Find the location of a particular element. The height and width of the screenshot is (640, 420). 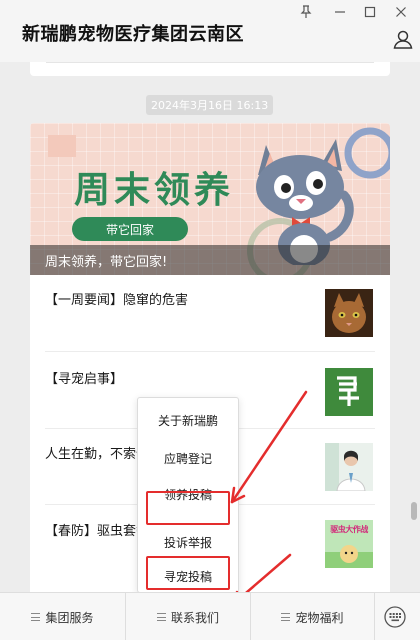

menu-contact-us: 联系我们 is located at coordinates (188, 616).